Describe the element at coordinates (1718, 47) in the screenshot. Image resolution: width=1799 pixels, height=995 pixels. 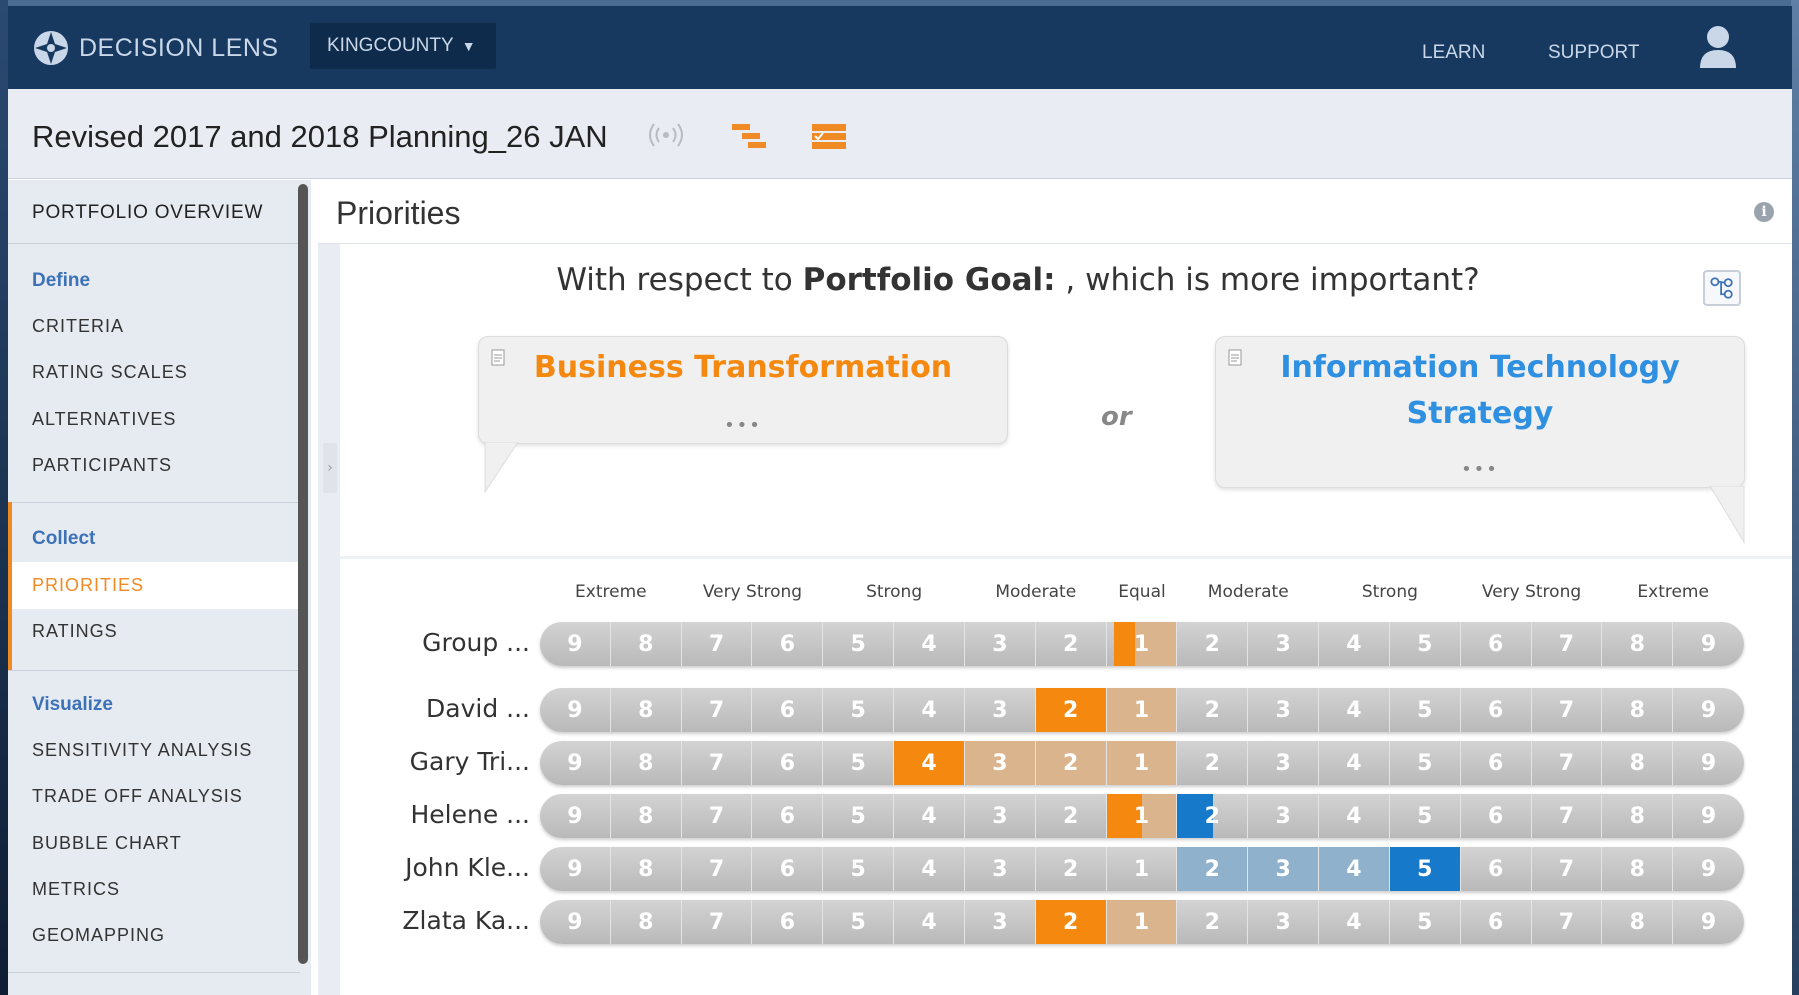
I see `user-profile-icon` at that location.